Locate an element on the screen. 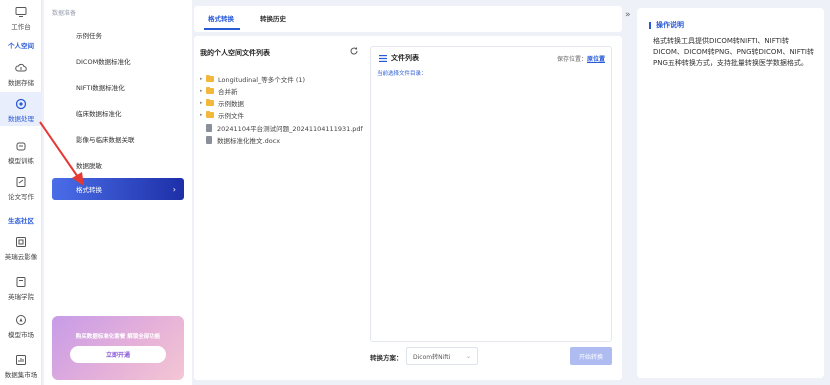 This screenshot has height=385, width=830. rail-dataset-market: 数据集市场 is located at coordinates (21, 366).